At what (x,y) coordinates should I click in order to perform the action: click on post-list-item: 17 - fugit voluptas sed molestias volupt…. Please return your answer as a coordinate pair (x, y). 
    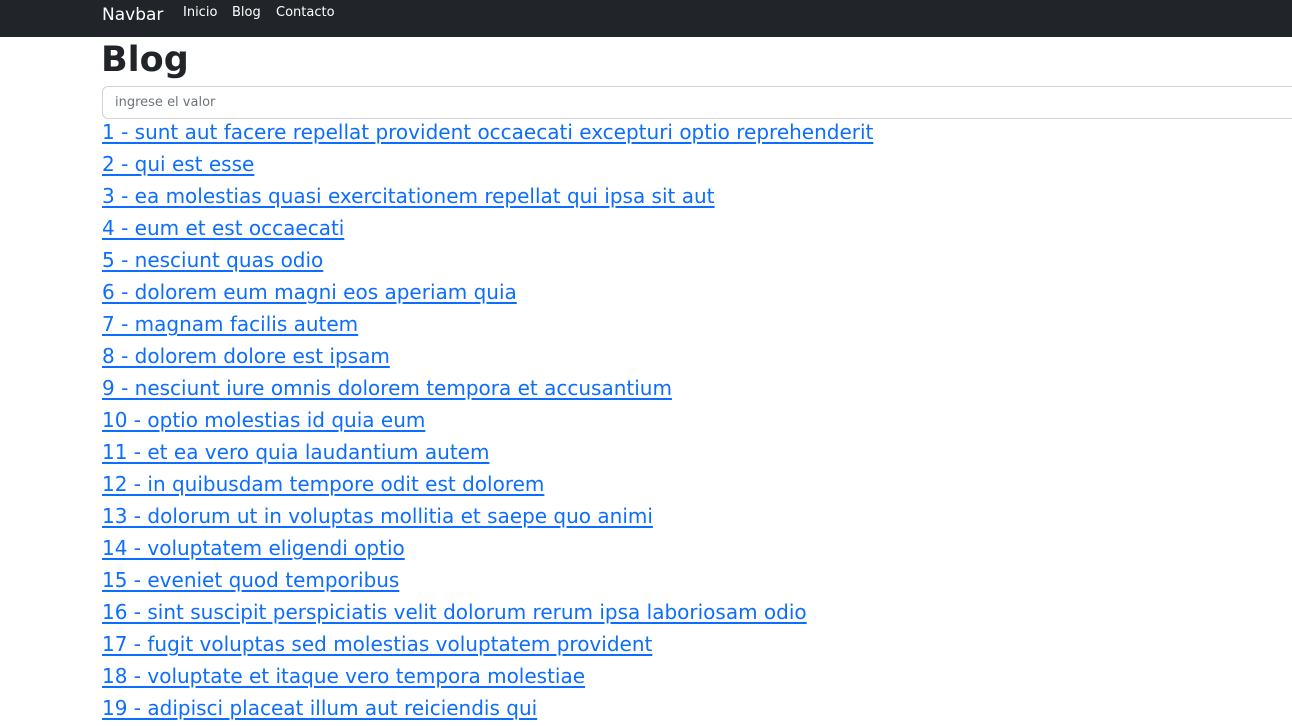
    Looking at the image, I should click on (487, 644).